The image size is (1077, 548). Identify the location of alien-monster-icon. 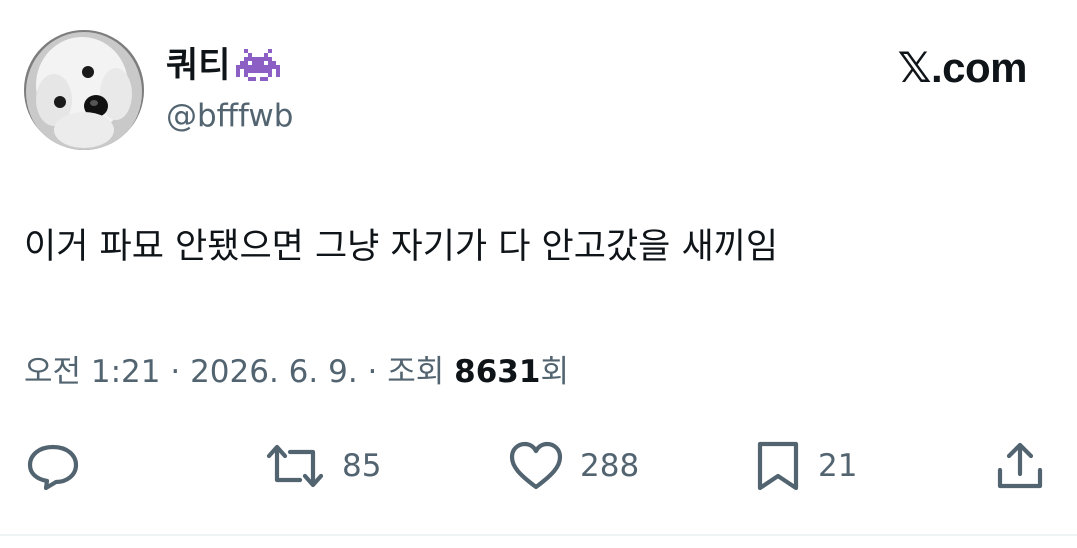
(258, 66).